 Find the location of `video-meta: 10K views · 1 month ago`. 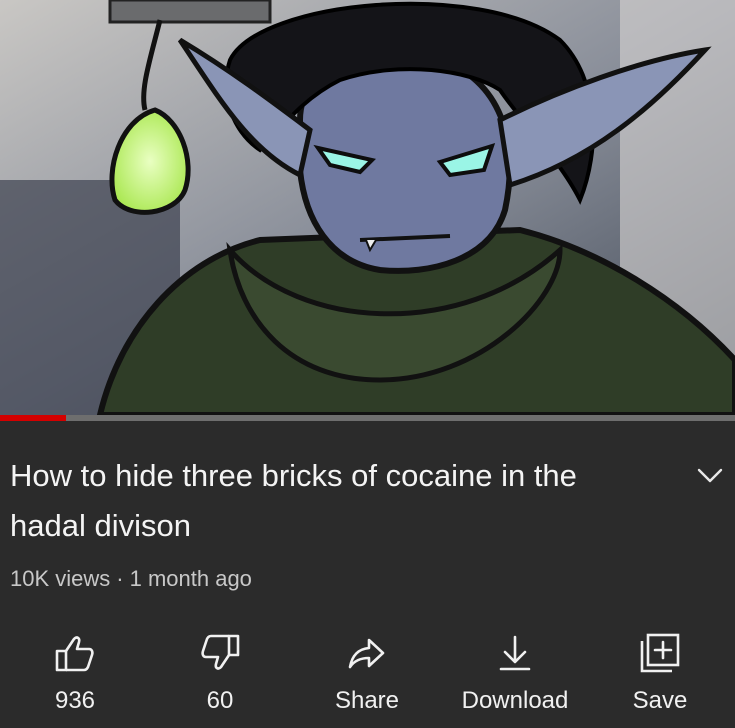

video-meta: 10K views · 1 month ago is located at coordinates (131, 579).